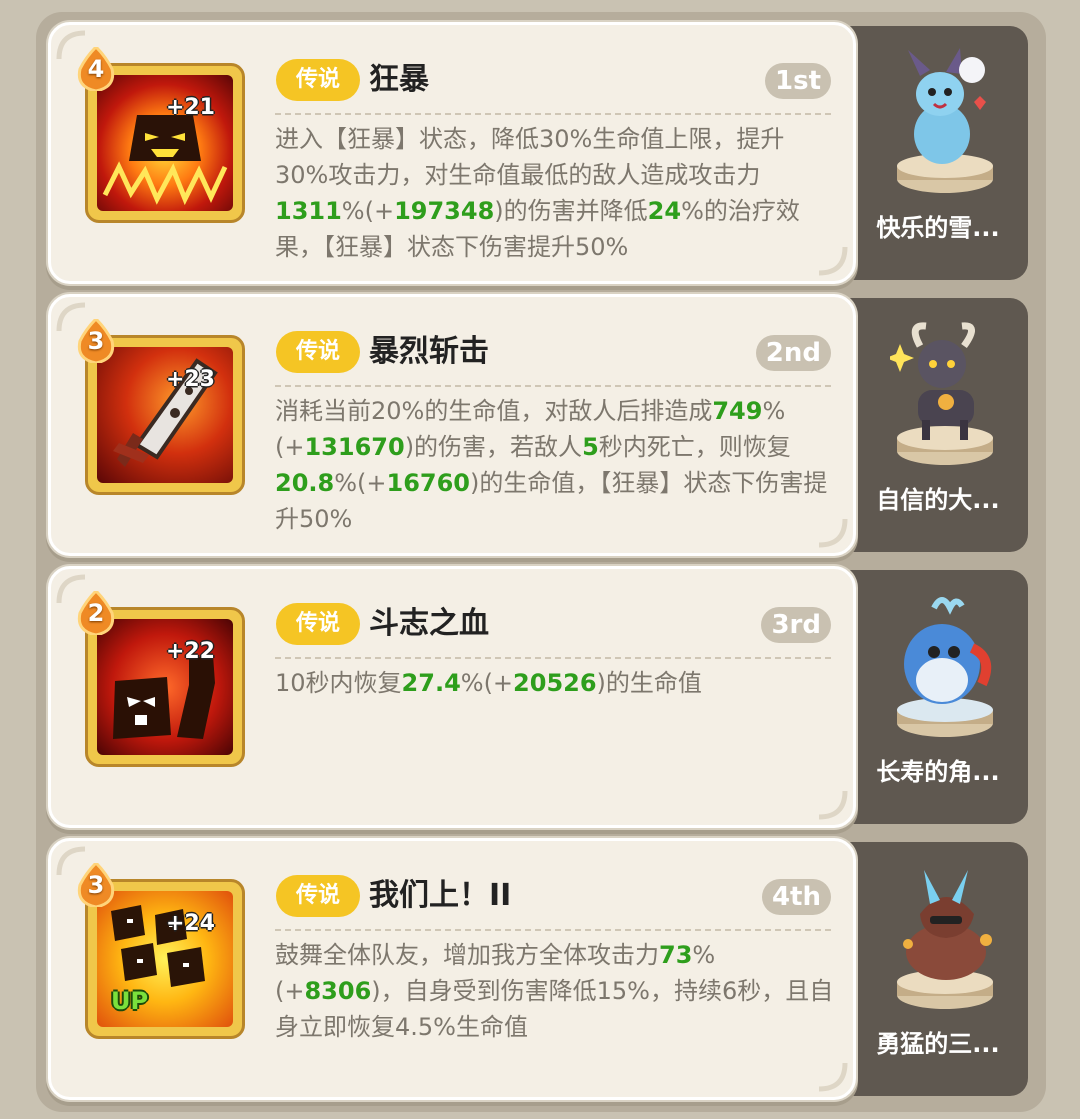 This screenshot has height=1119, width=1080. I want to click on skill-name: 狂暴, so click(399, 79).